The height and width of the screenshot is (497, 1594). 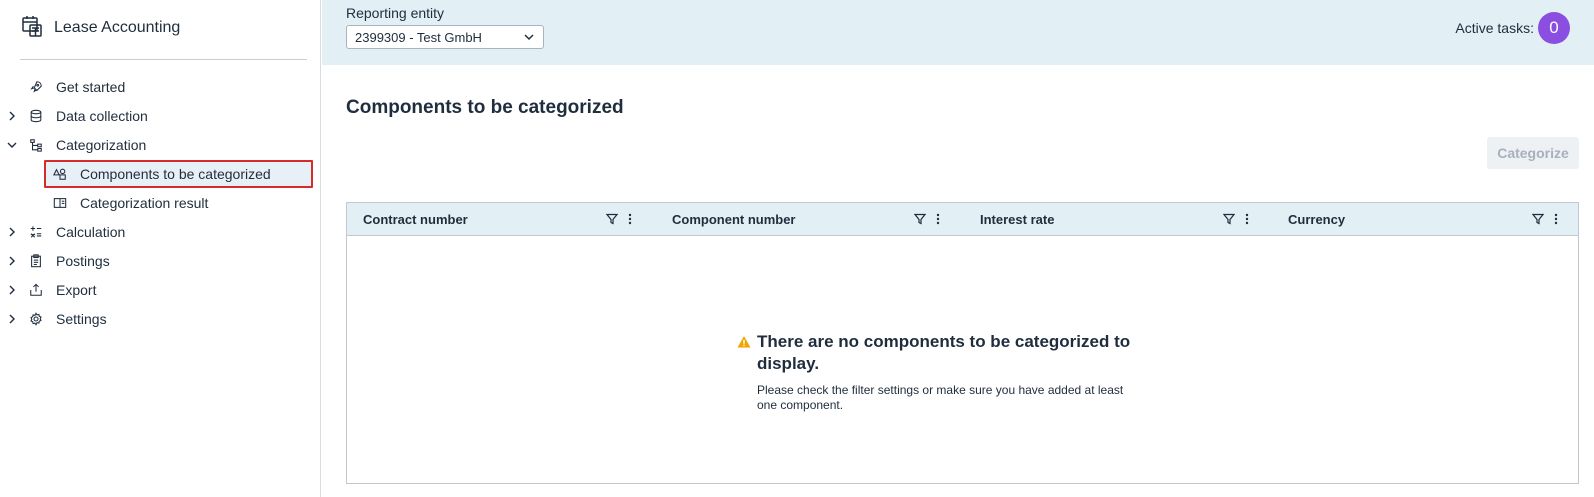 I want to click on sidebar-item-data-collection: Data collection, so click(x=160, y=115).